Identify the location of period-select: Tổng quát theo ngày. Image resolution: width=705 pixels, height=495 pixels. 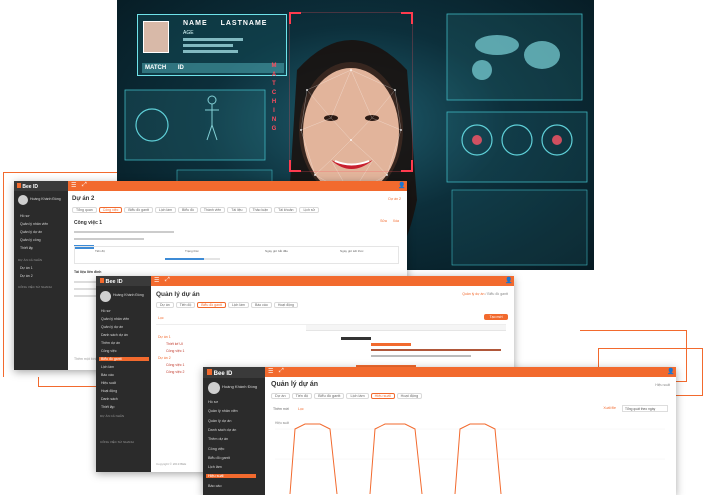
(645, 408).